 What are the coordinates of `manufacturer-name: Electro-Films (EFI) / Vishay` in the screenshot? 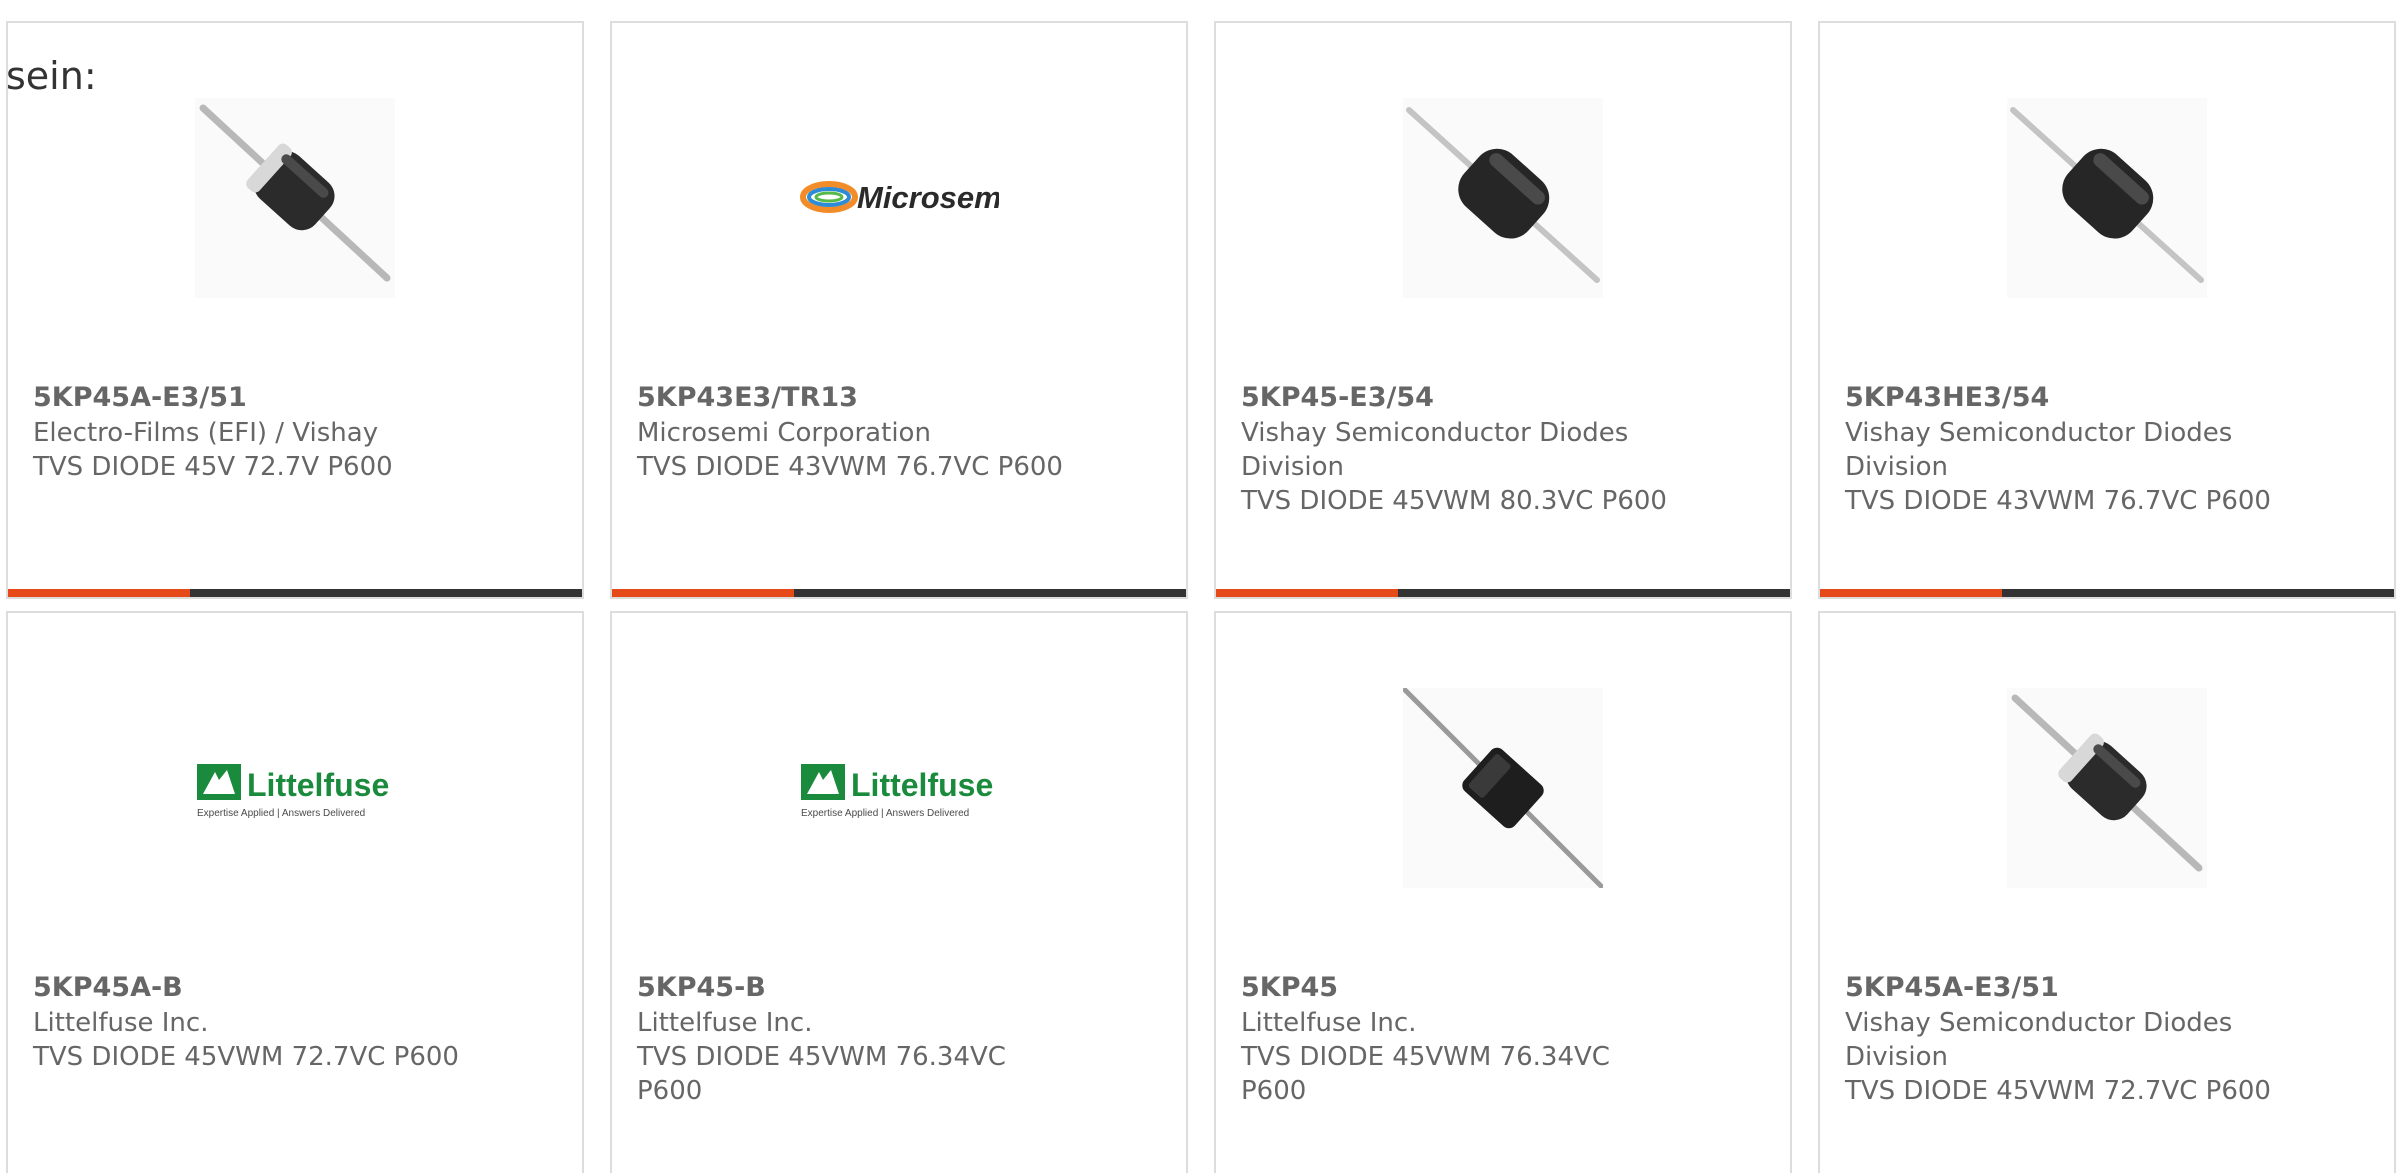 It's located at (206, 433).